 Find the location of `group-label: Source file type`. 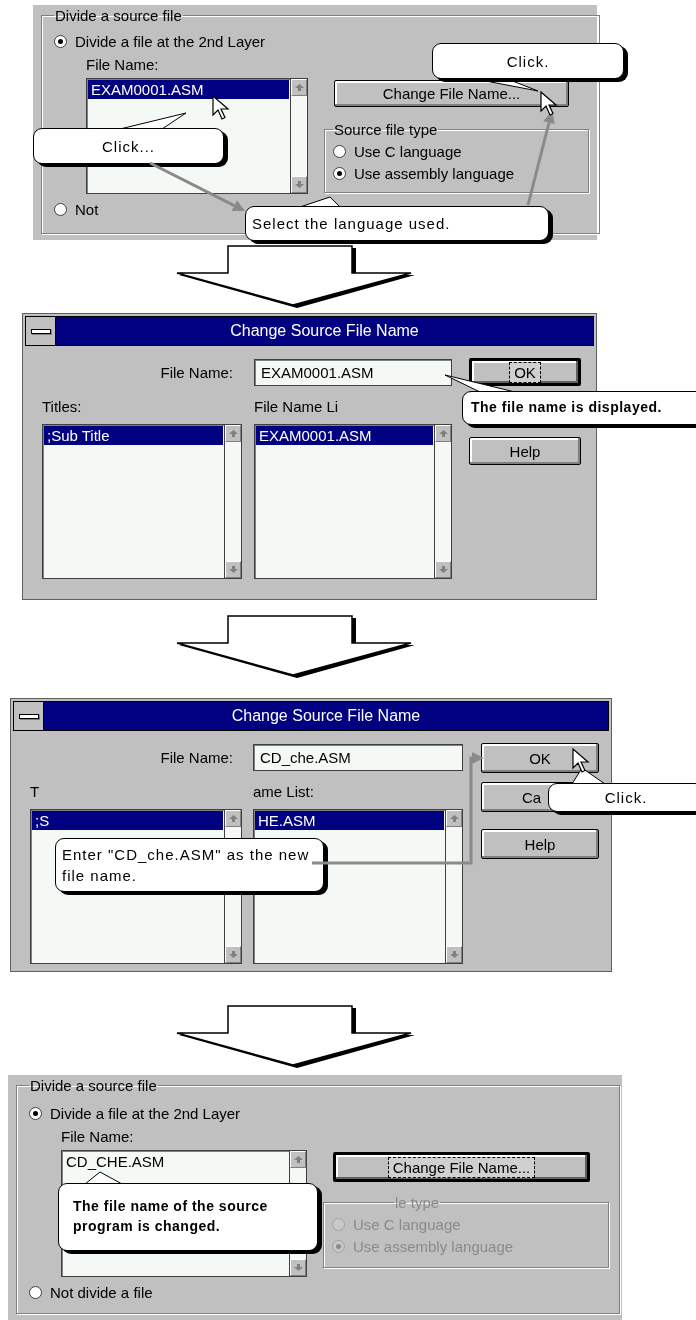

group-label: Source file type is located at coordinates (386, 129).